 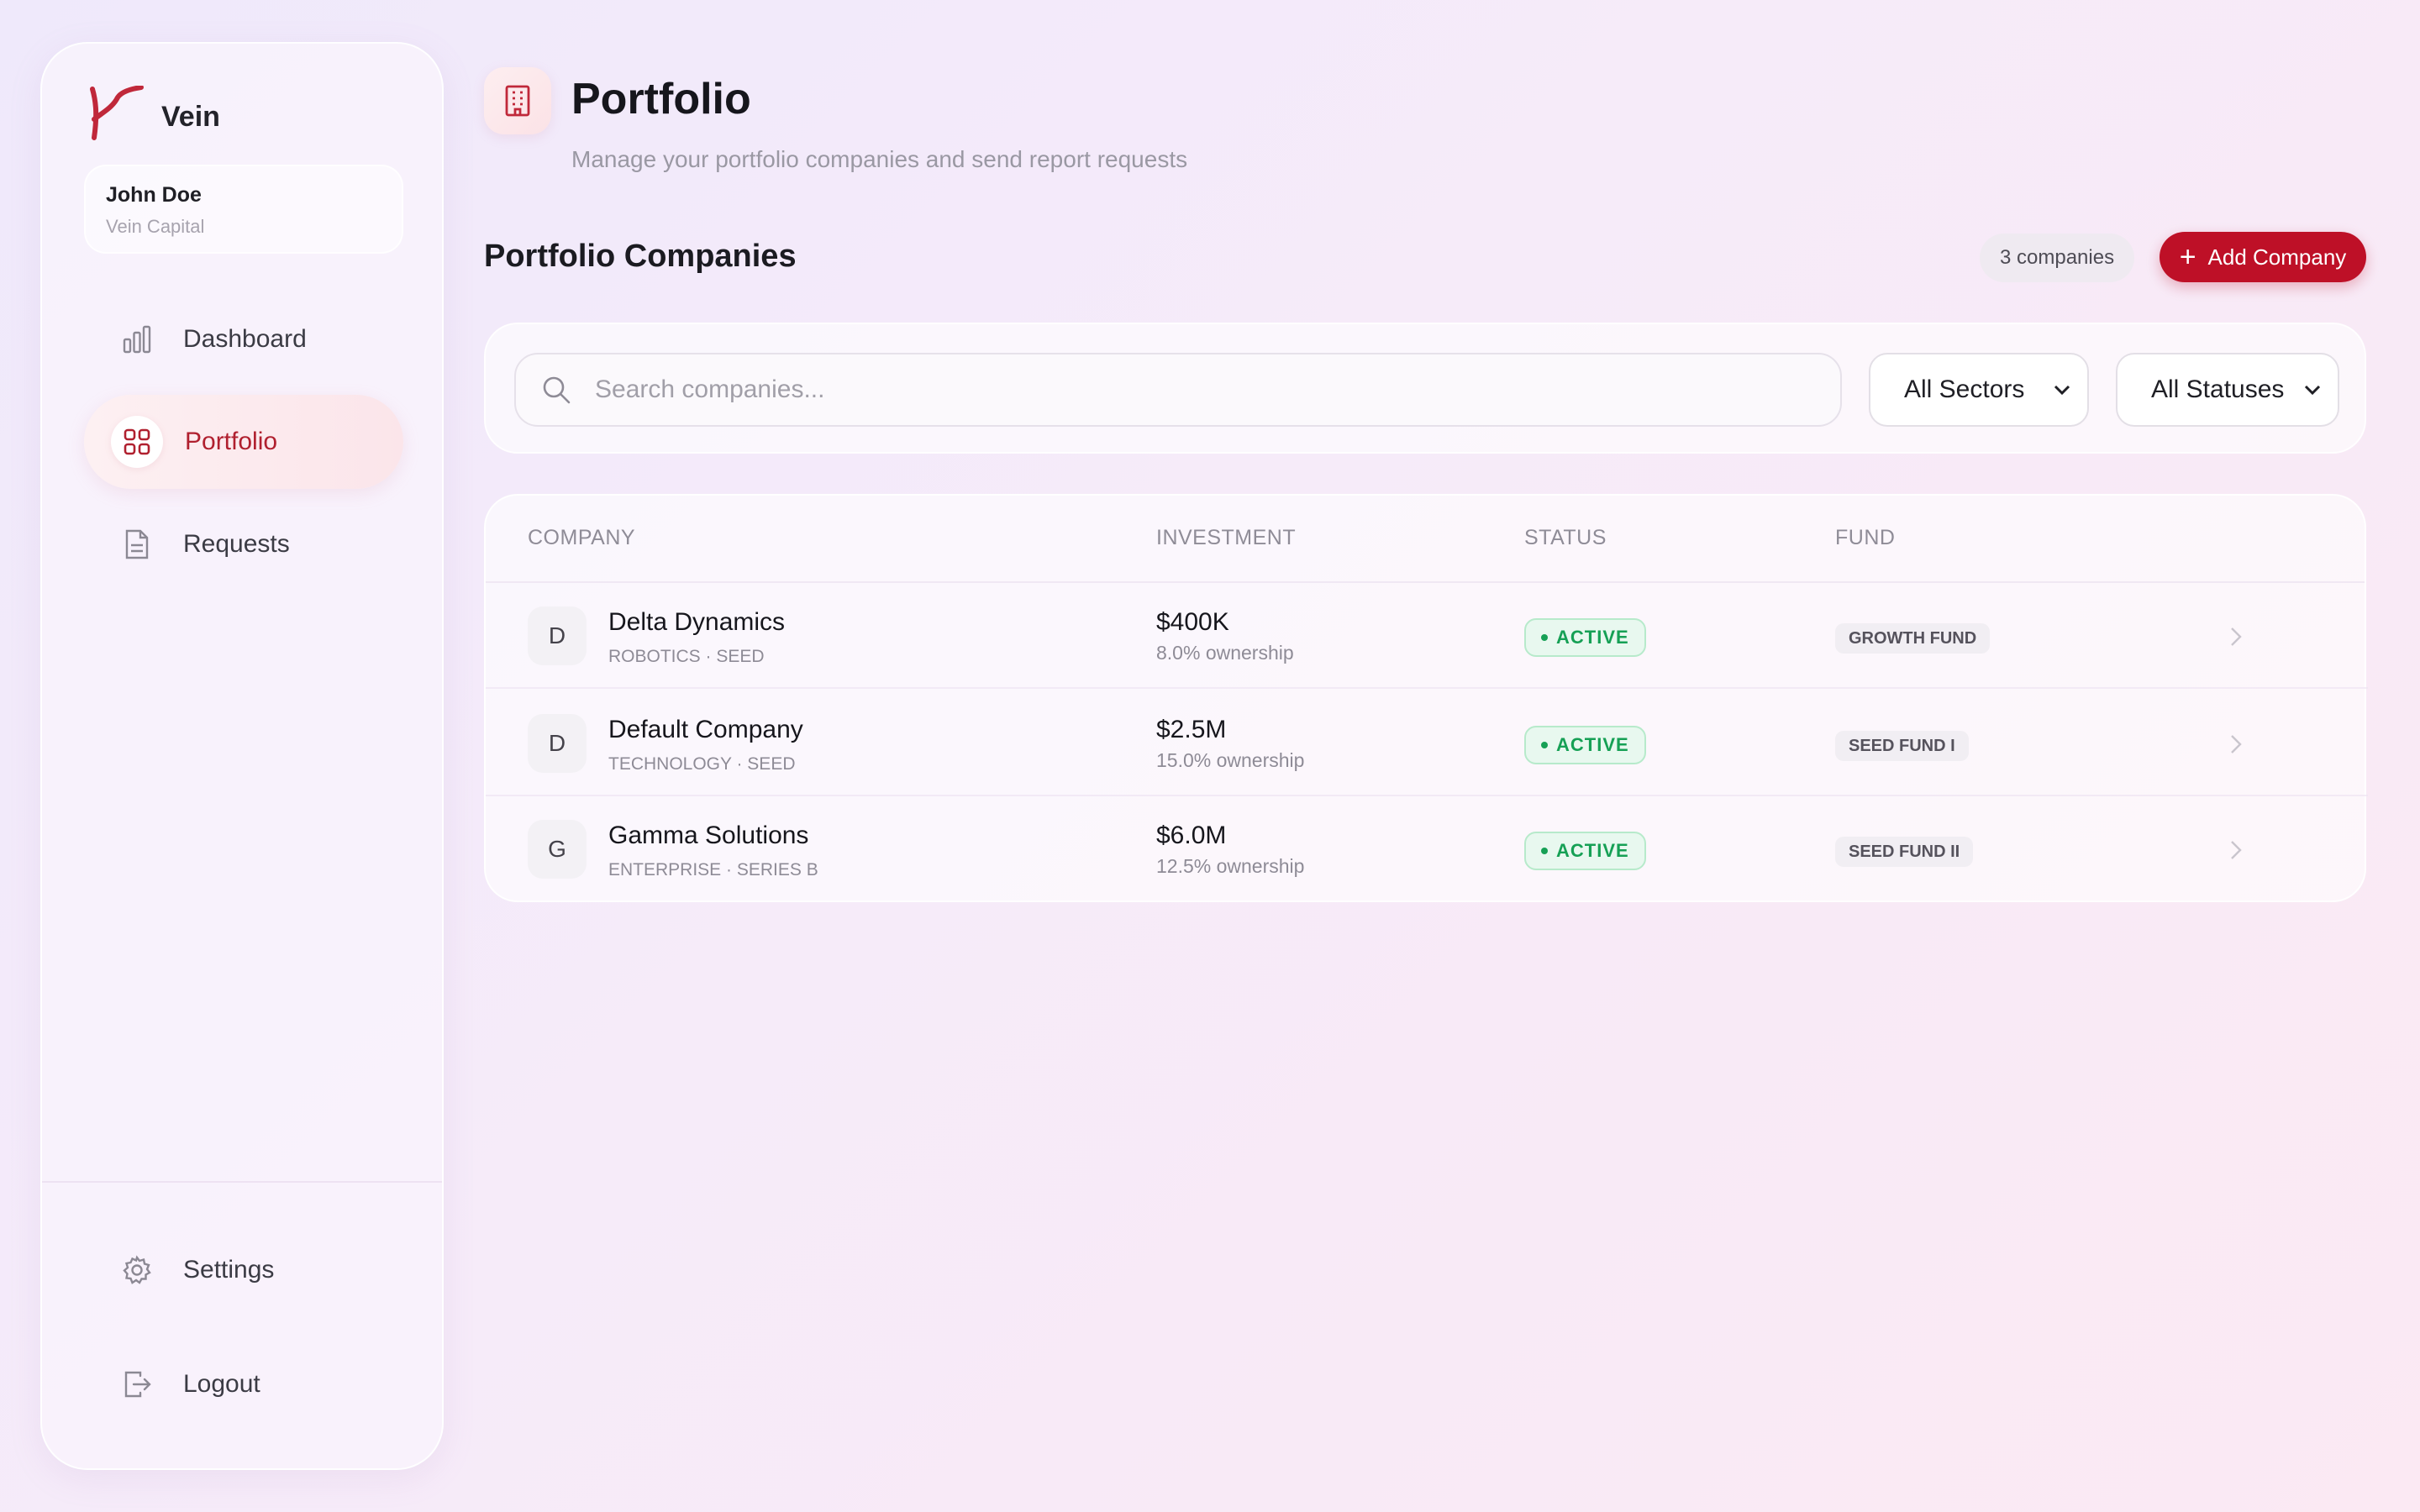 What do you see at coordinates (243, 209) in the screenshot?
I see `user-card: John Doe Vein Capital` at bounding box center [243, 209].